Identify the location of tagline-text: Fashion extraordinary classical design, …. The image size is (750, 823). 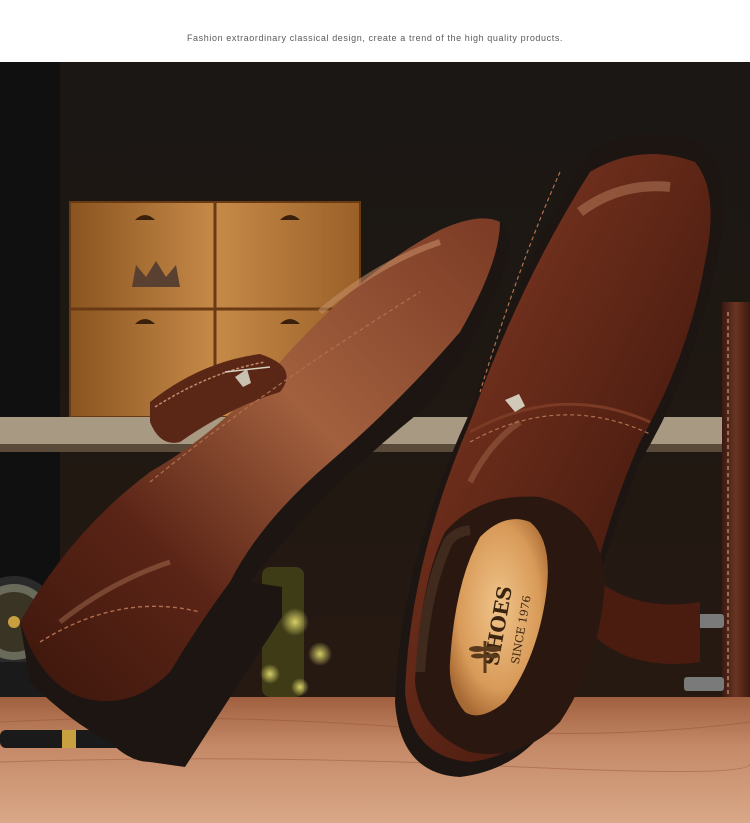
(375, 38).